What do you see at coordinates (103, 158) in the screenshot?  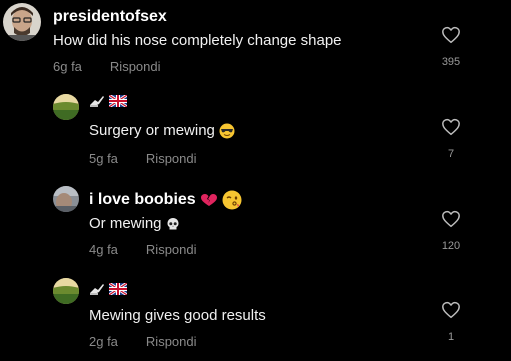 I see `comment-time: 5g fa` at bounding box center [103, 158].